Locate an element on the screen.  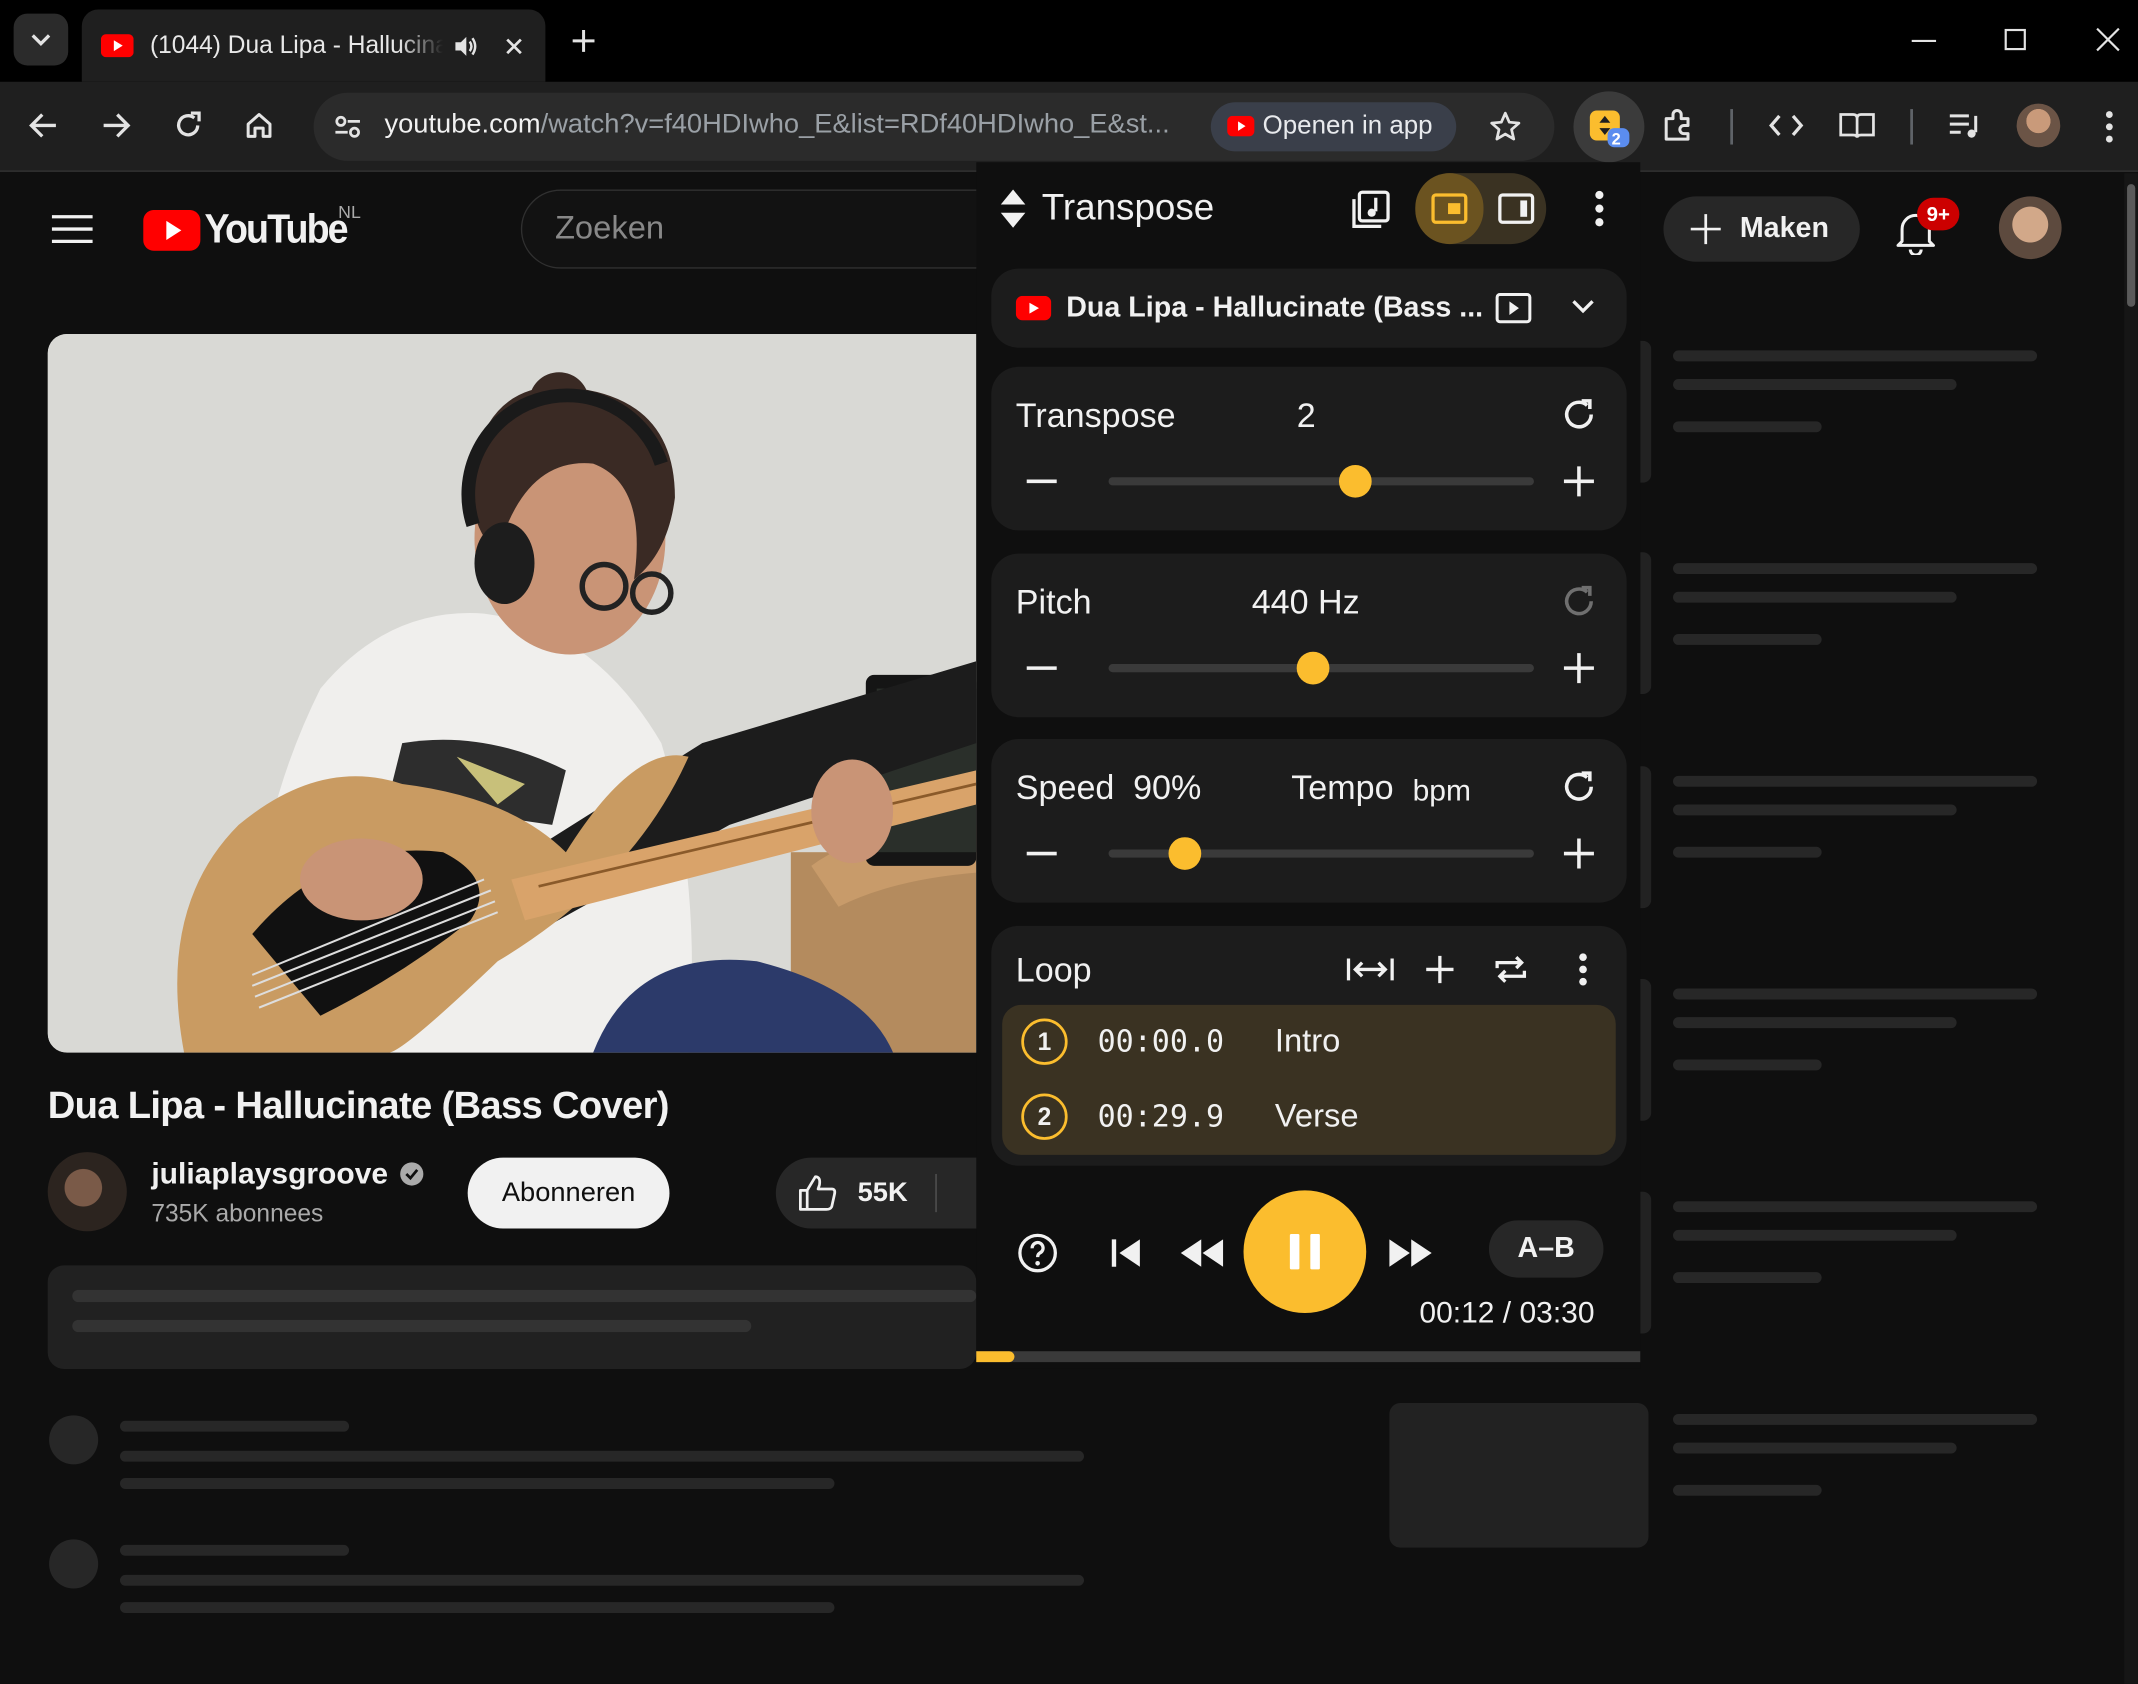
pitch-slider is located at coordinates (1321, 668).